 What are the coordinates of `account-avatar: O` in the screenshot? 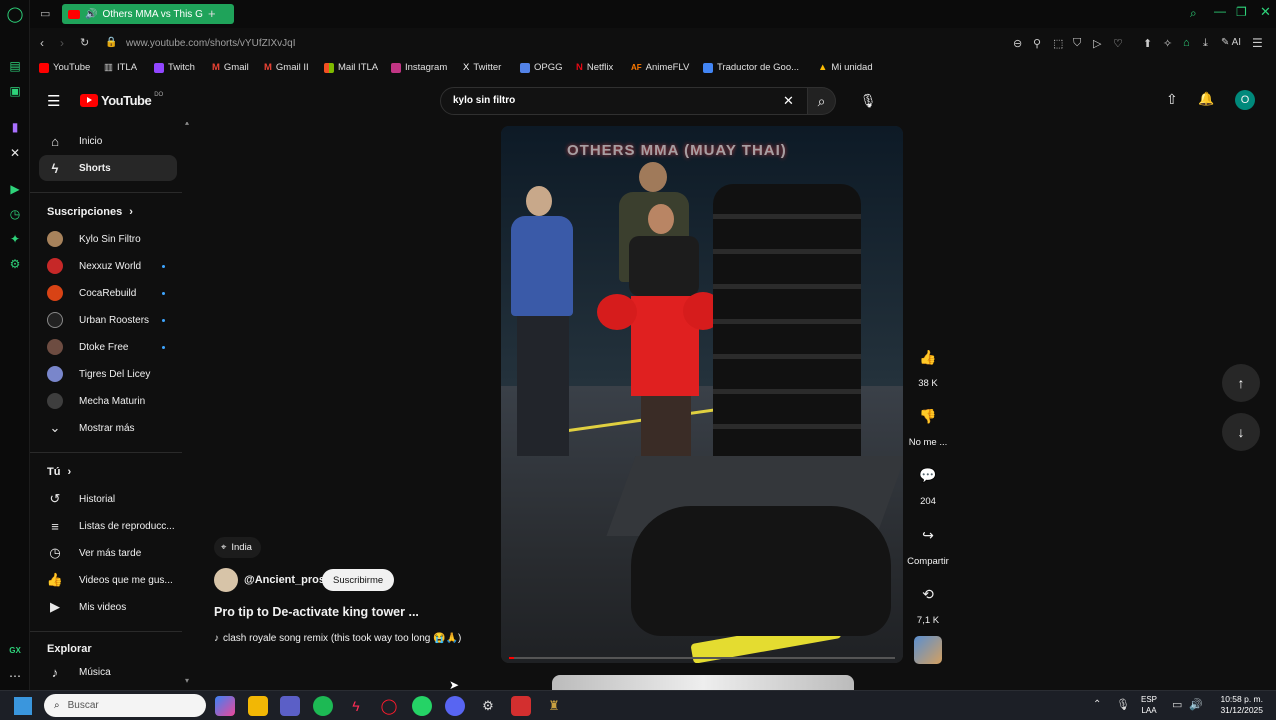 It's located at (1245, 100).